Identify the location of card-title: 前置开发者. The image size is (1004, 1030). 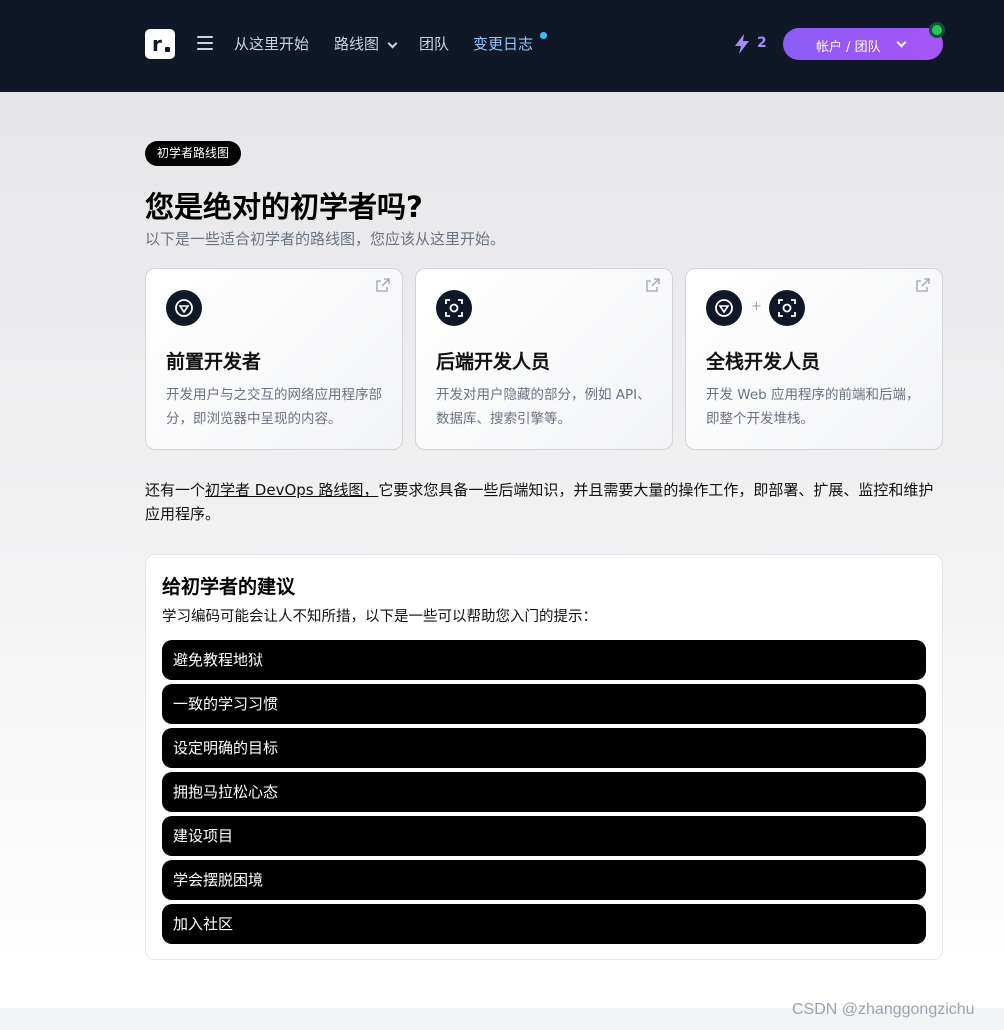
(214, 362).